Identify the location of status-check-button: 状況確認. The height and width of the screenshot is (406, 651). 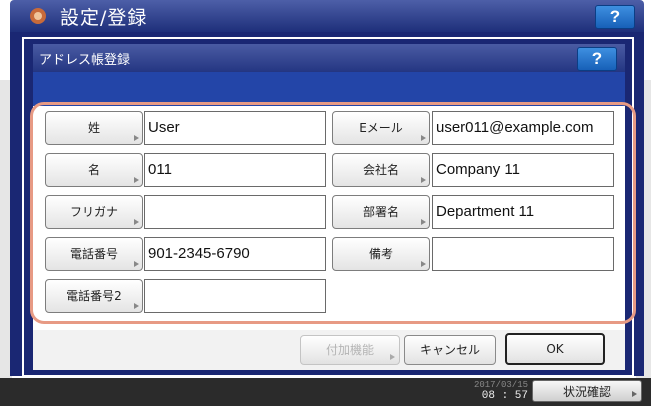
(587, 391).